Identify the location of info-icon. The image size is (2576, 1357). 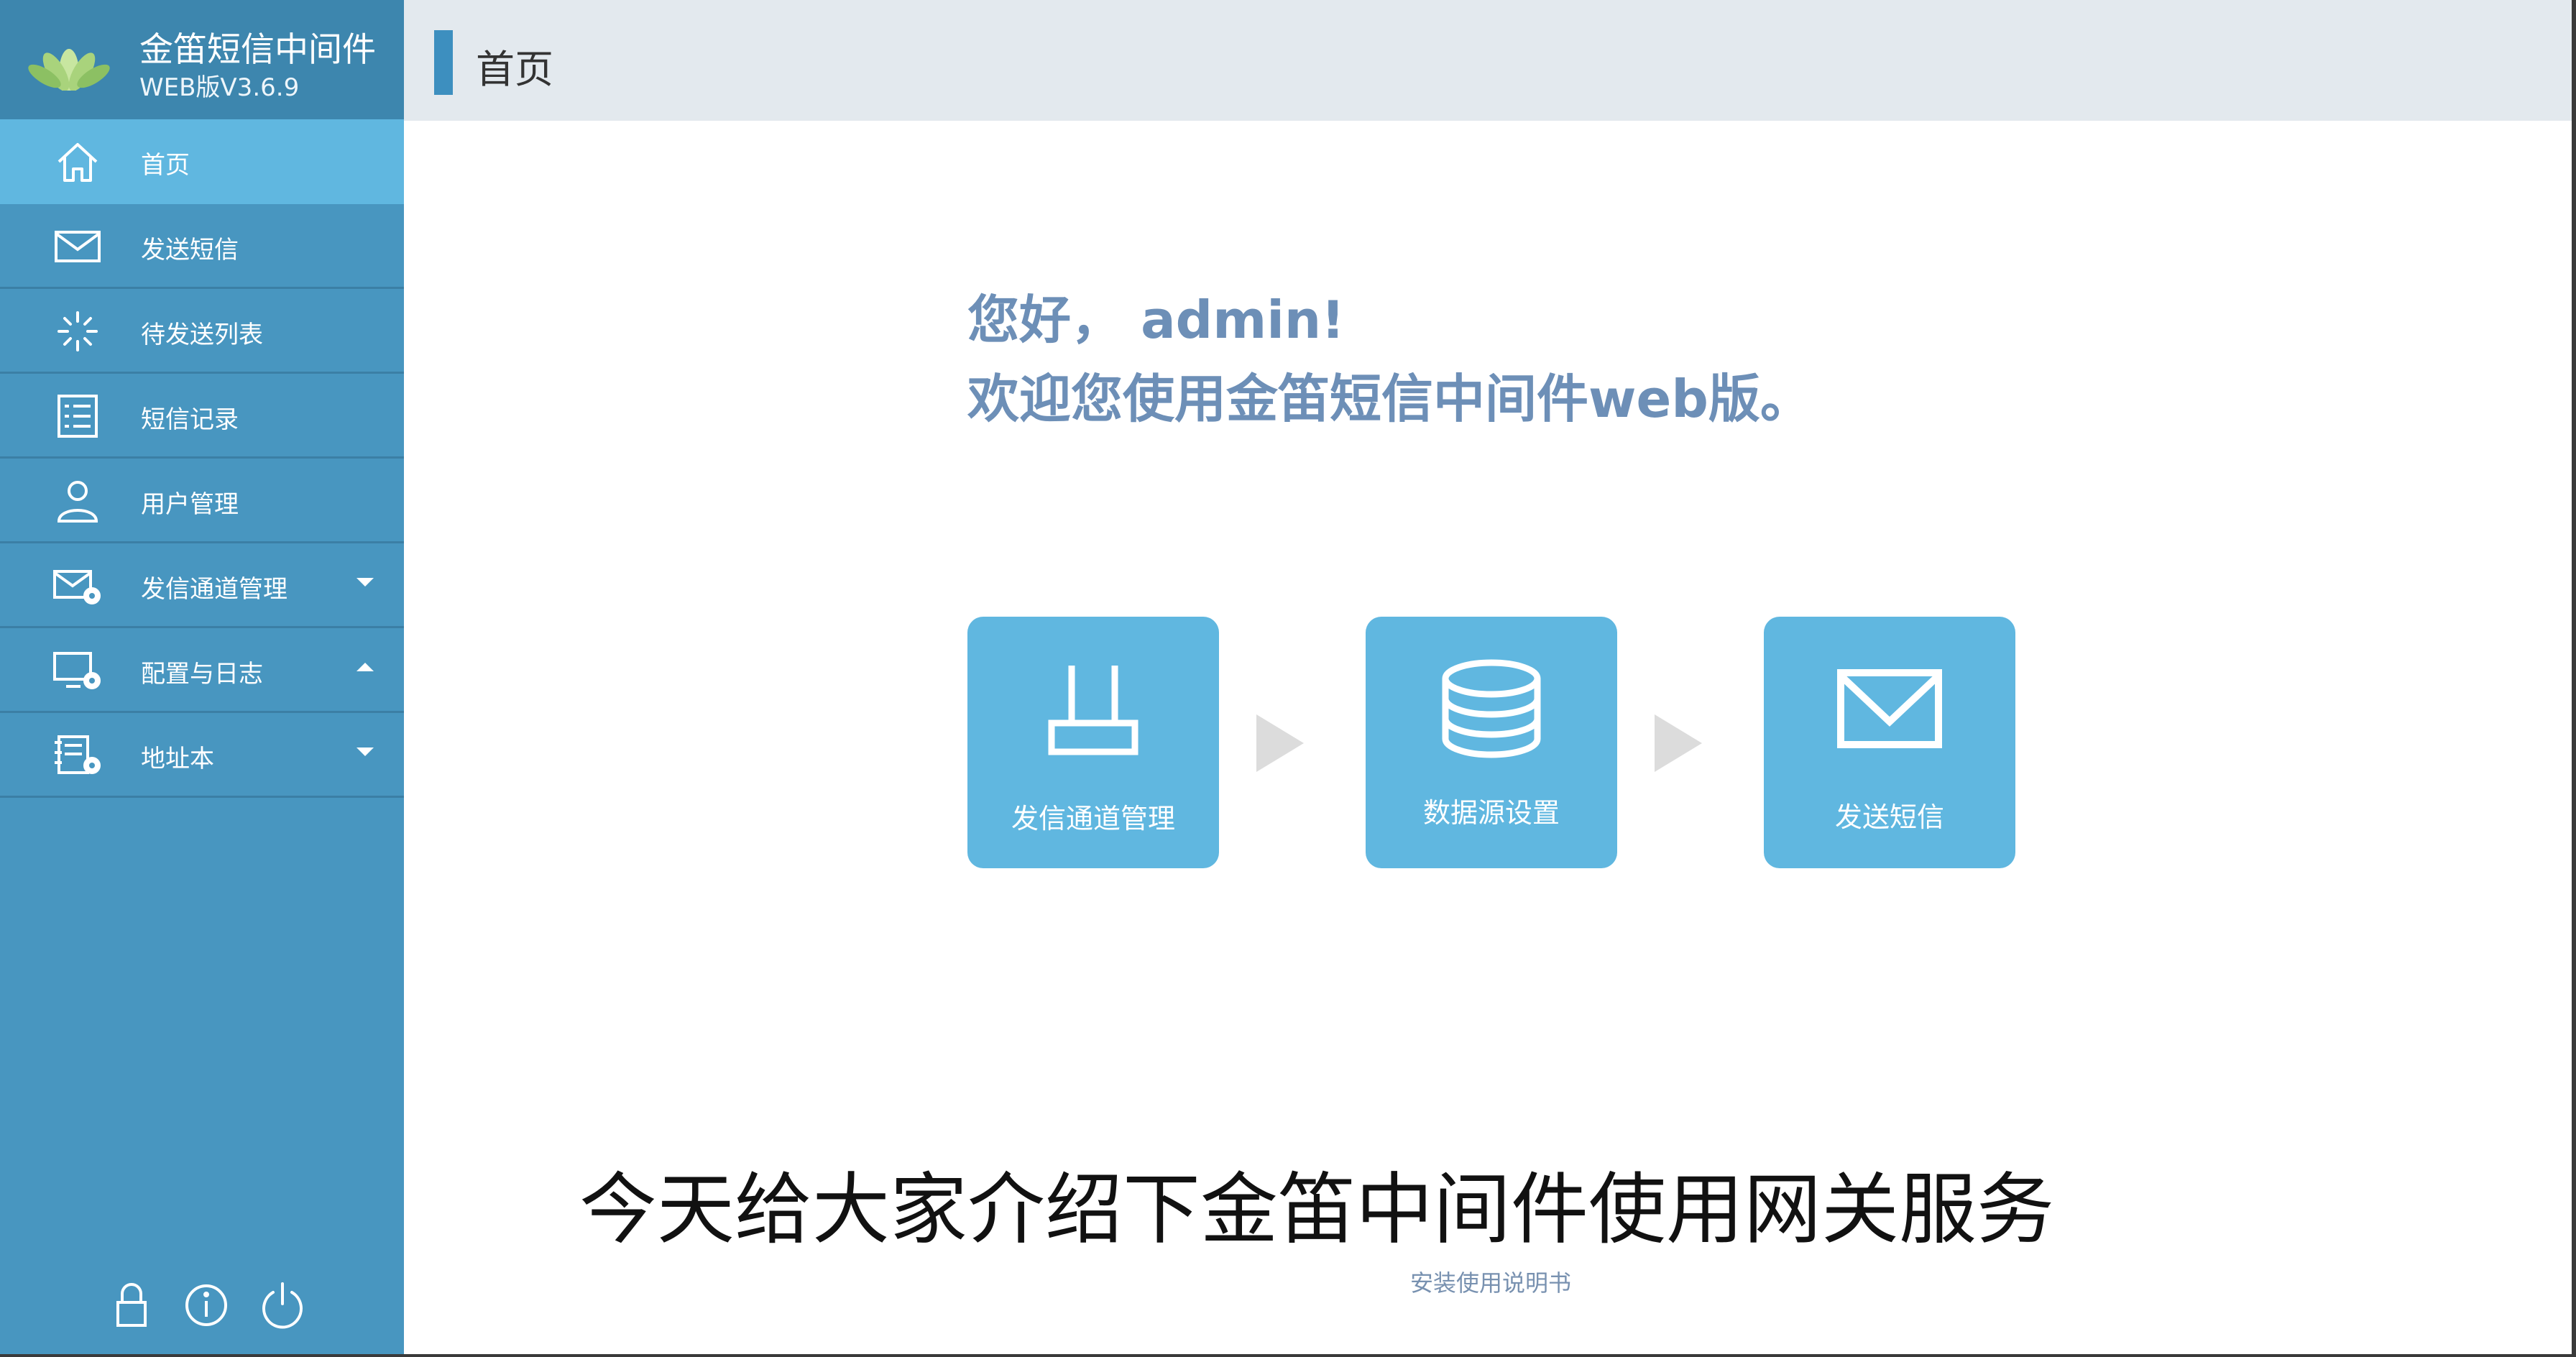
(206, 1304).